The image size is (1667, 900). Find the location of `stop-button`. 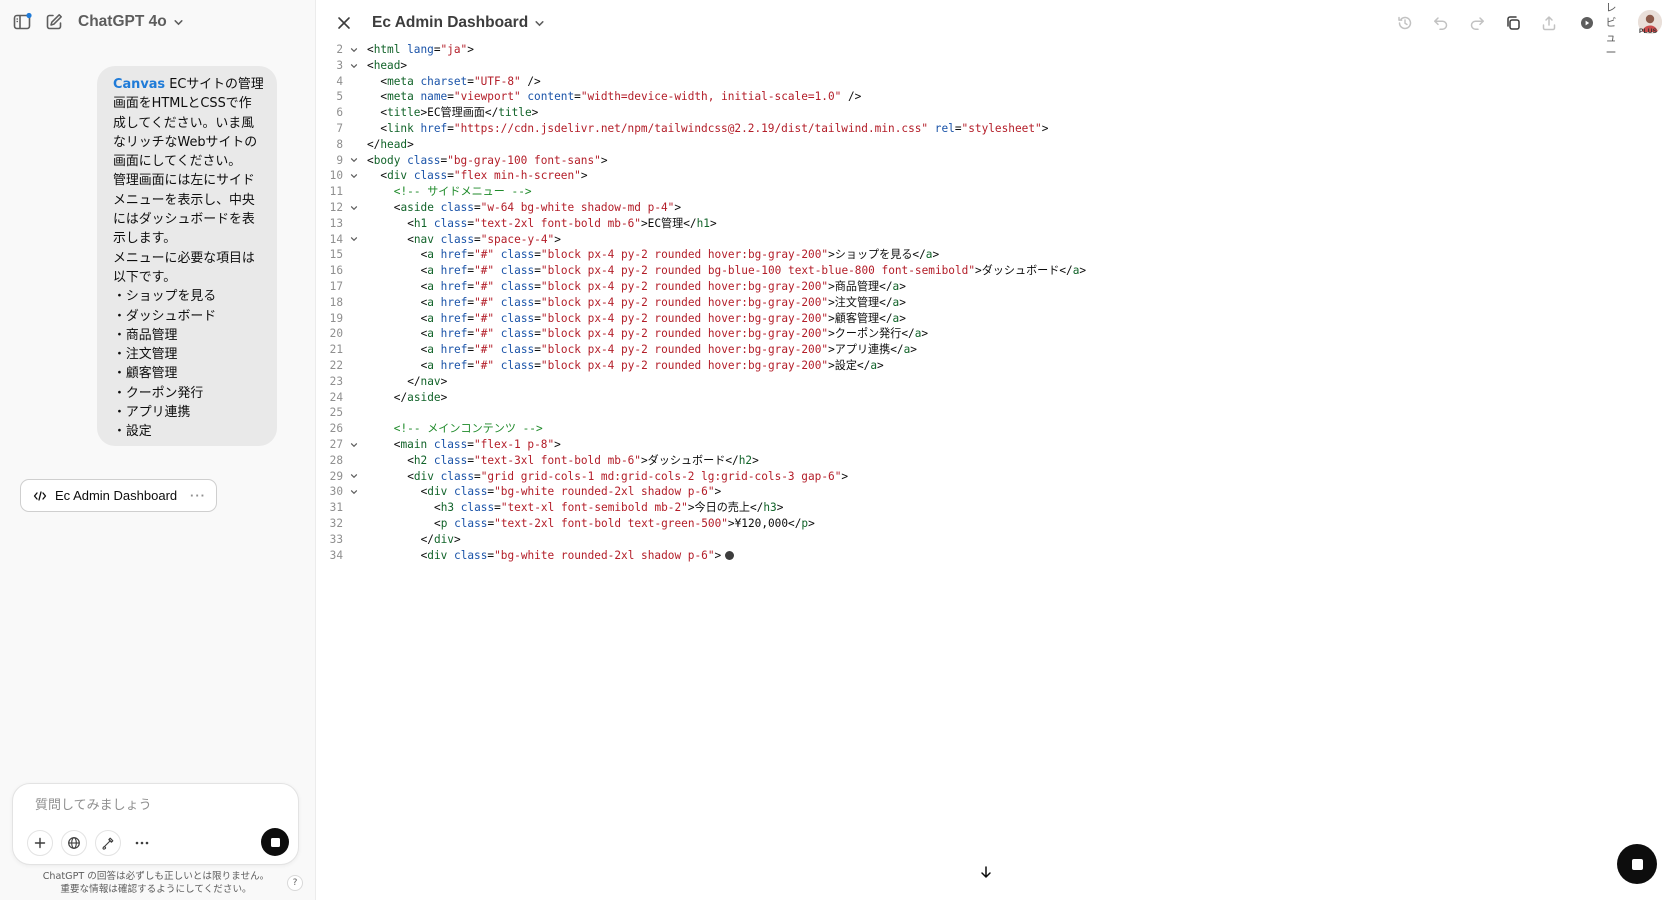

stop-button is located at coordinates (275, 842).